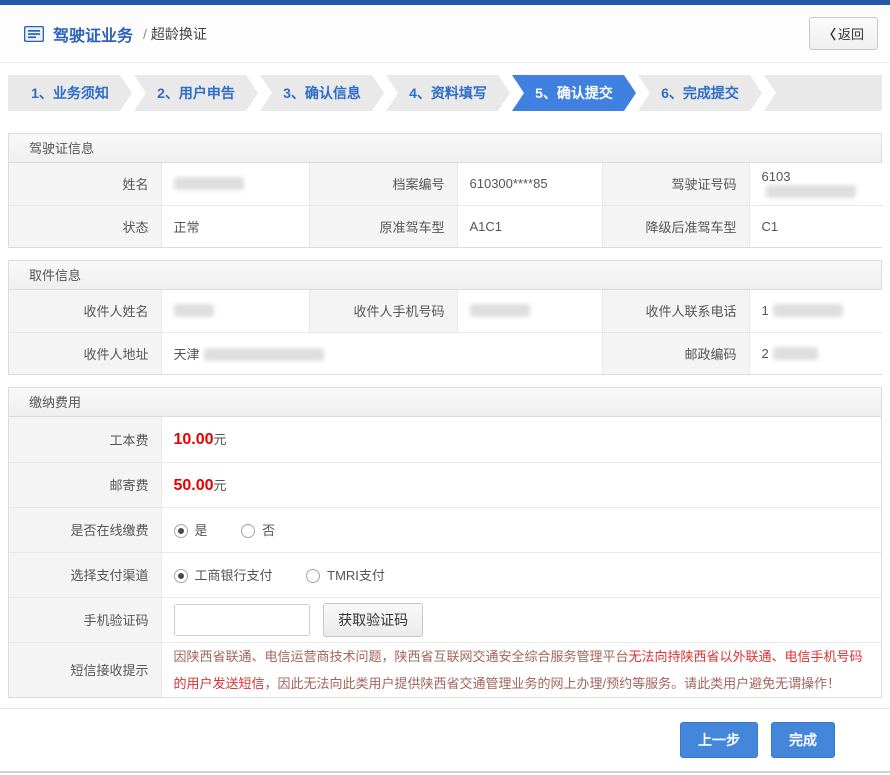 This screenshot has width=890, height=775. What do you see at coordinates (85, 669) in the screenshot?
I see `sms-notice-label: 短信接收提示` at bounding box center [85, 669].